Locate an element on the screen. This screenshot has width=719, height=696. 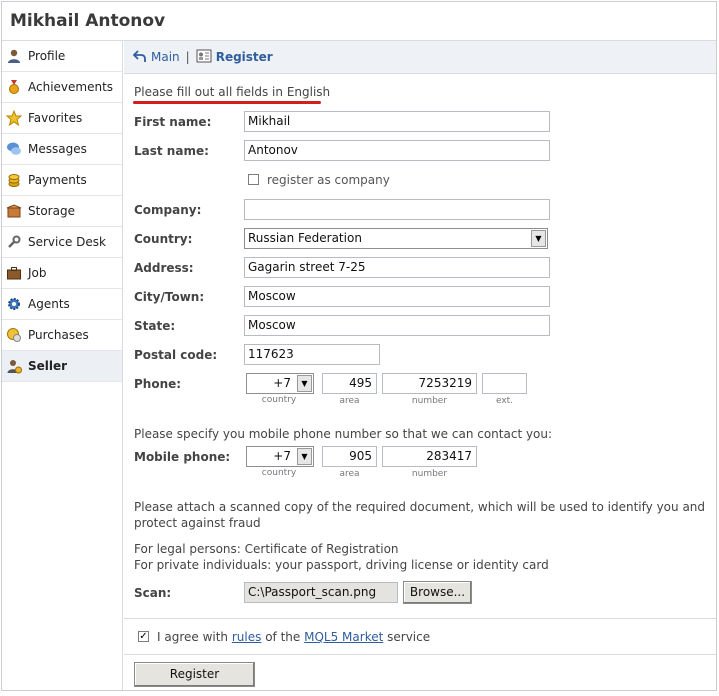
sidebar-item-storage: Storage is located at coordinates (62, 211).